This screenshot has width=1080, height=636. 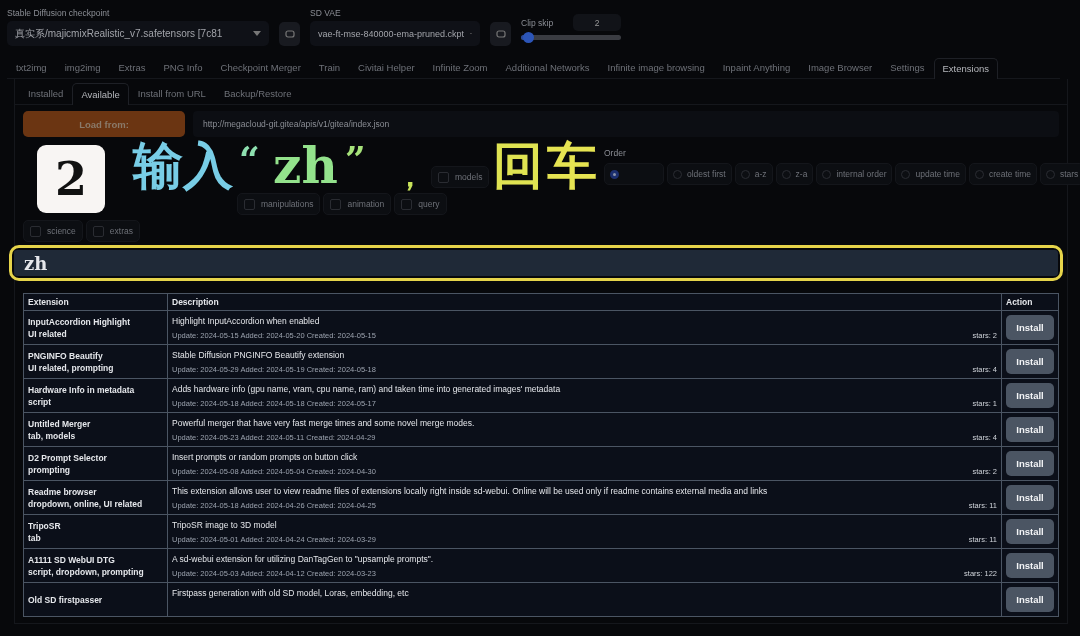 What do you see at coordinates (395, 33) in the screenshot?
I see `vae-dropdown: vae-ft-mse-840000-ema-pruned.ckpt` at bounding box center [395, 33].